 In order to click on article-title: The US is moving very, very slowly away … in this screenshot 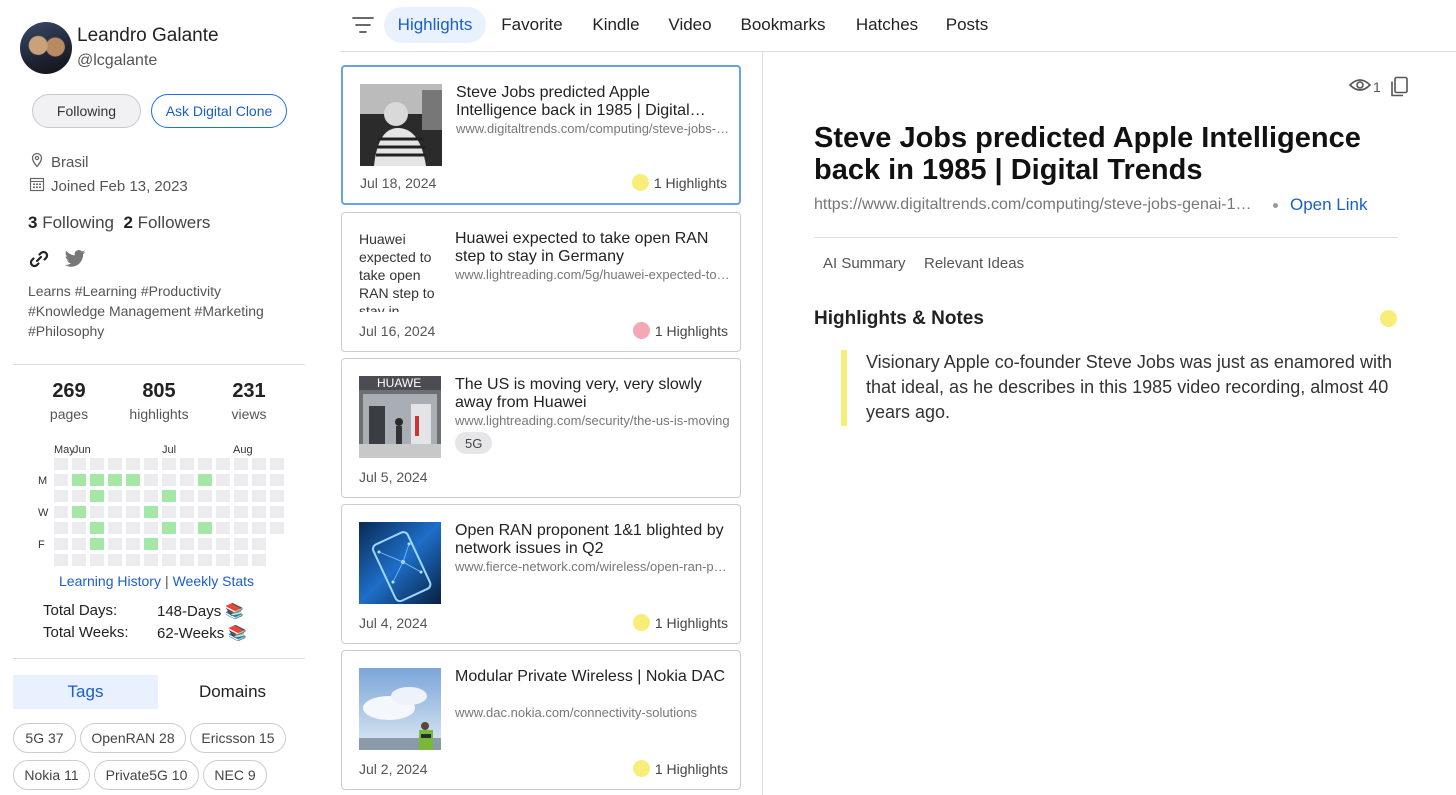, I will do `click(592, 394)`.